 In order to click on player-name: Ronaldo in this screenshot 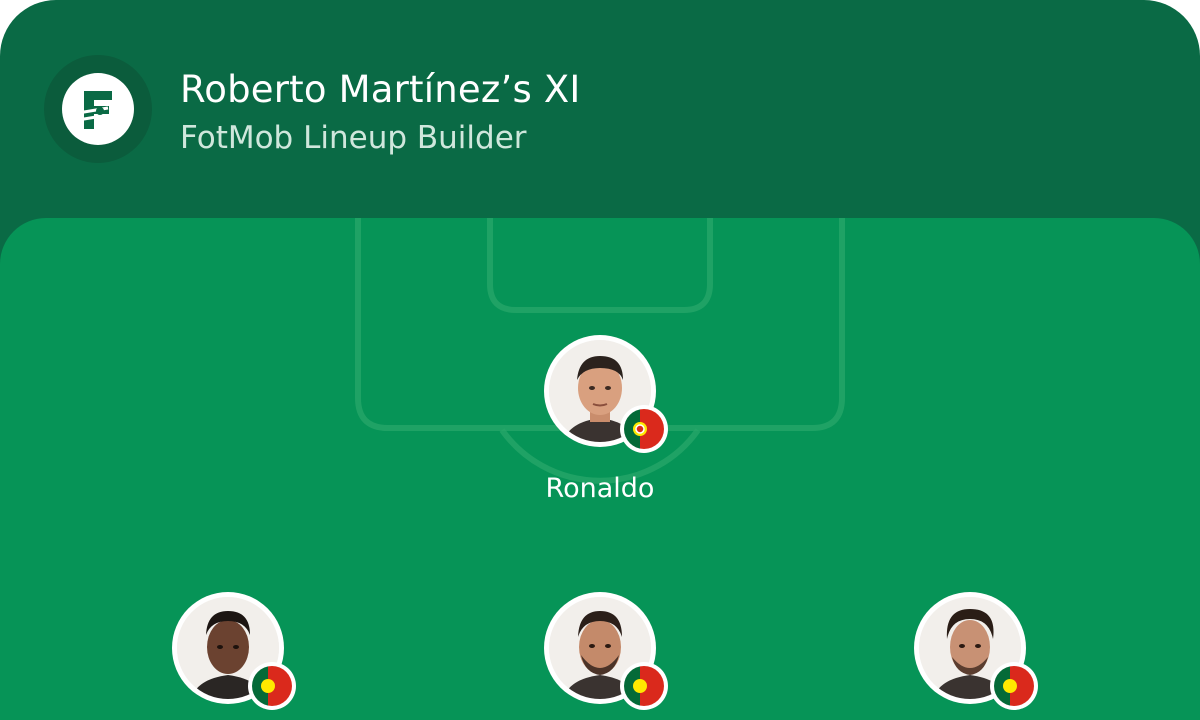, I will do `click(600, 488)`.